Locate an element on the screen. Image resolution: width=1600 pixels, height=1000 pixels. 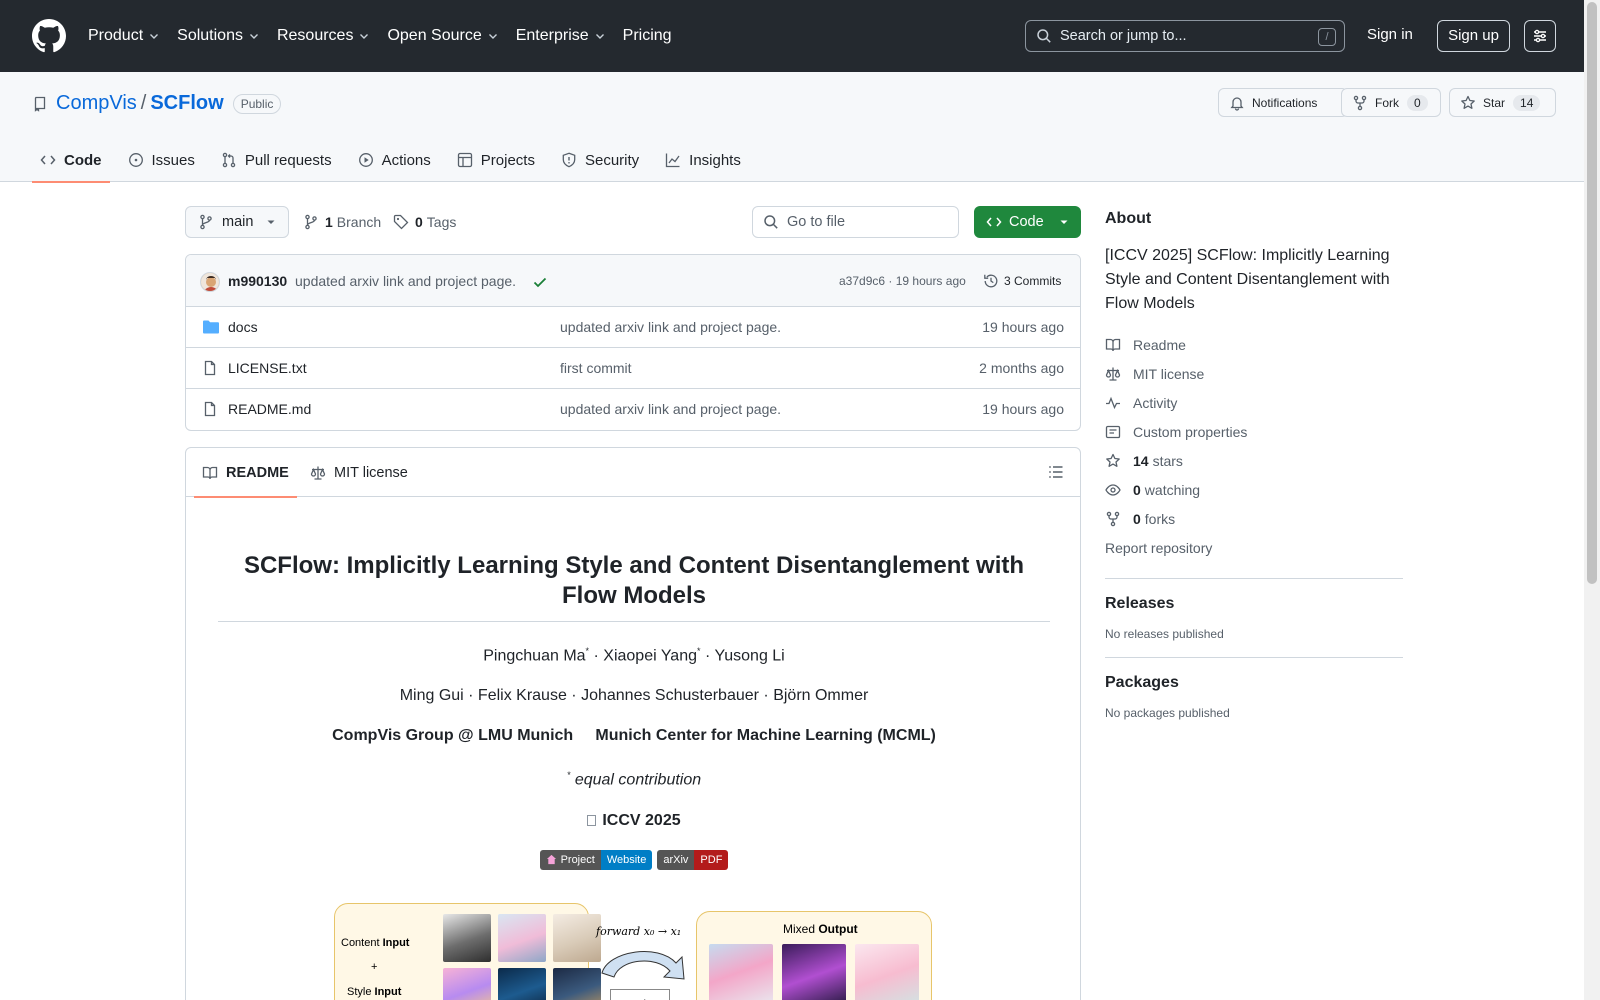
page-scrollbar is located at coordinates (1592, 500).